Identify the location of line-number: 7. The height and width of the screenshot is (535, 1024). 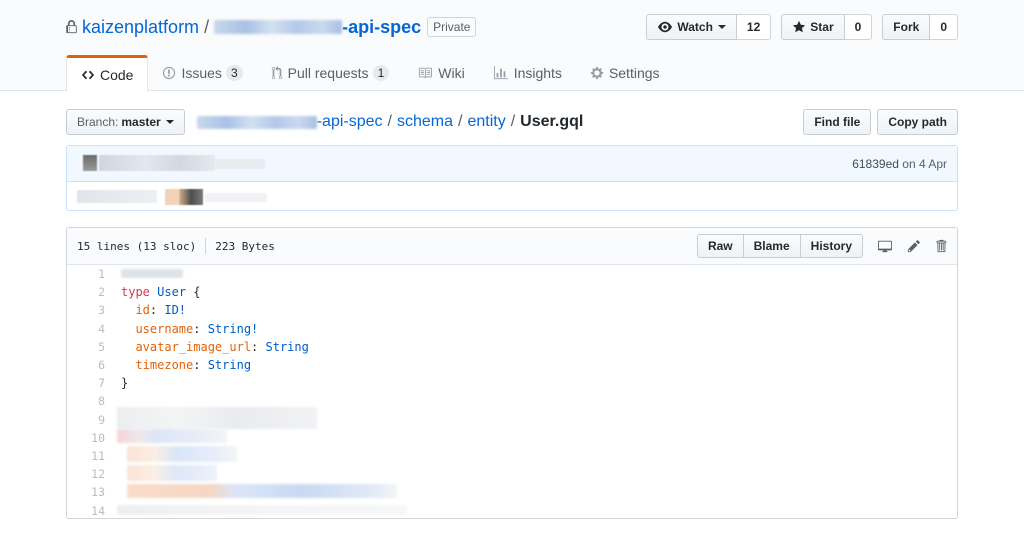
(86, 383).